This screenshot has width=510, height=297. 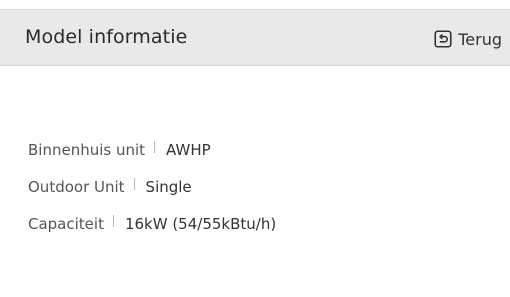 What do you see at coordinates (106, 37) in the screenshot?
I see `page-title: Model informatie` at bounding box center [106, 37].